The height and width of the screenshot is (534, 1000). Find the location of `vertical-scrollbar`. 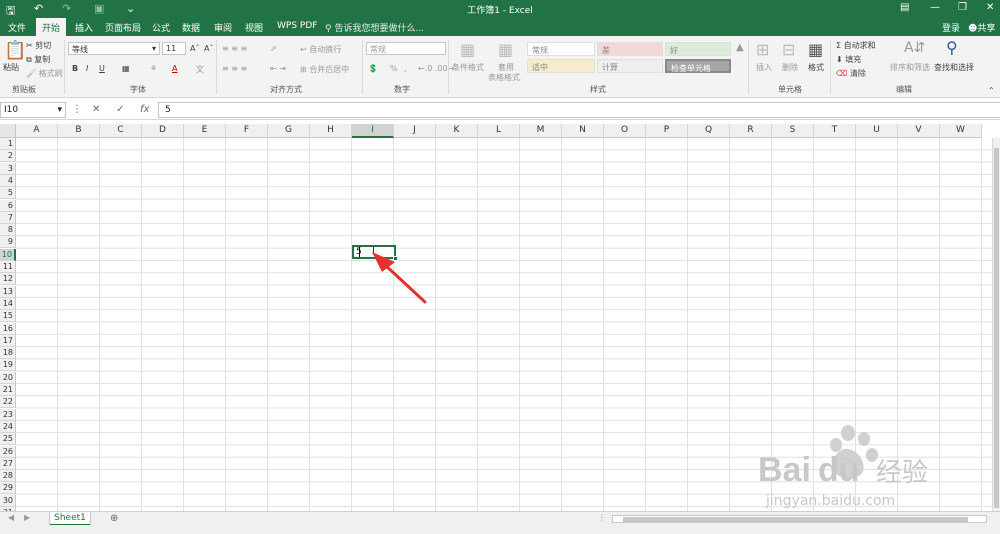

vertical-scrollbar is located at coordinates (996, 324).